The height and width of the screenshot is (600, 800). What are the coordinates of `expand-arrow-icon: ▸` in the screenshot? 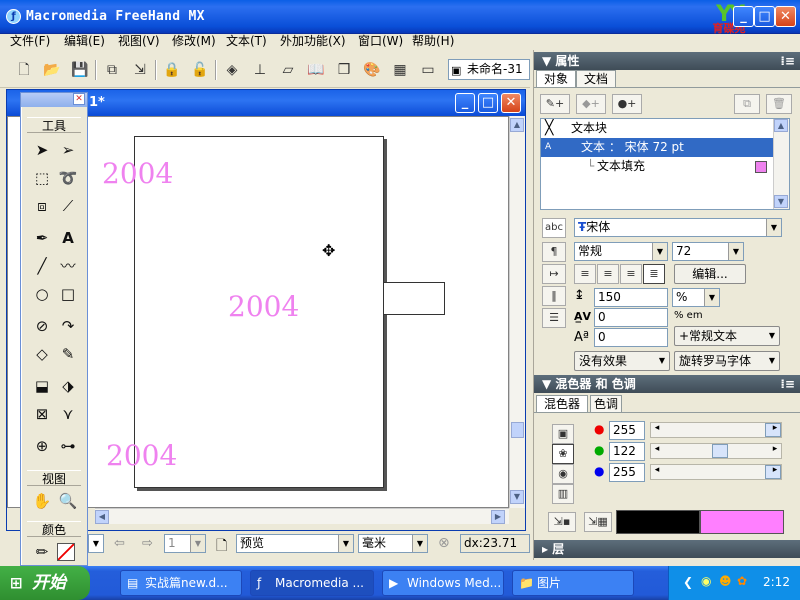 It's located at (547, 549).